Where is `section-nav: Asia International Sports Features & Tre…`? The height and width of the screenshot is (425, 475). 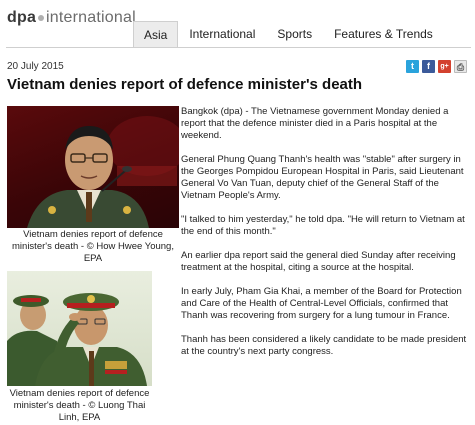 section-nav: Asia International Sports Features & Tre… is located at coordinates (288, 34).